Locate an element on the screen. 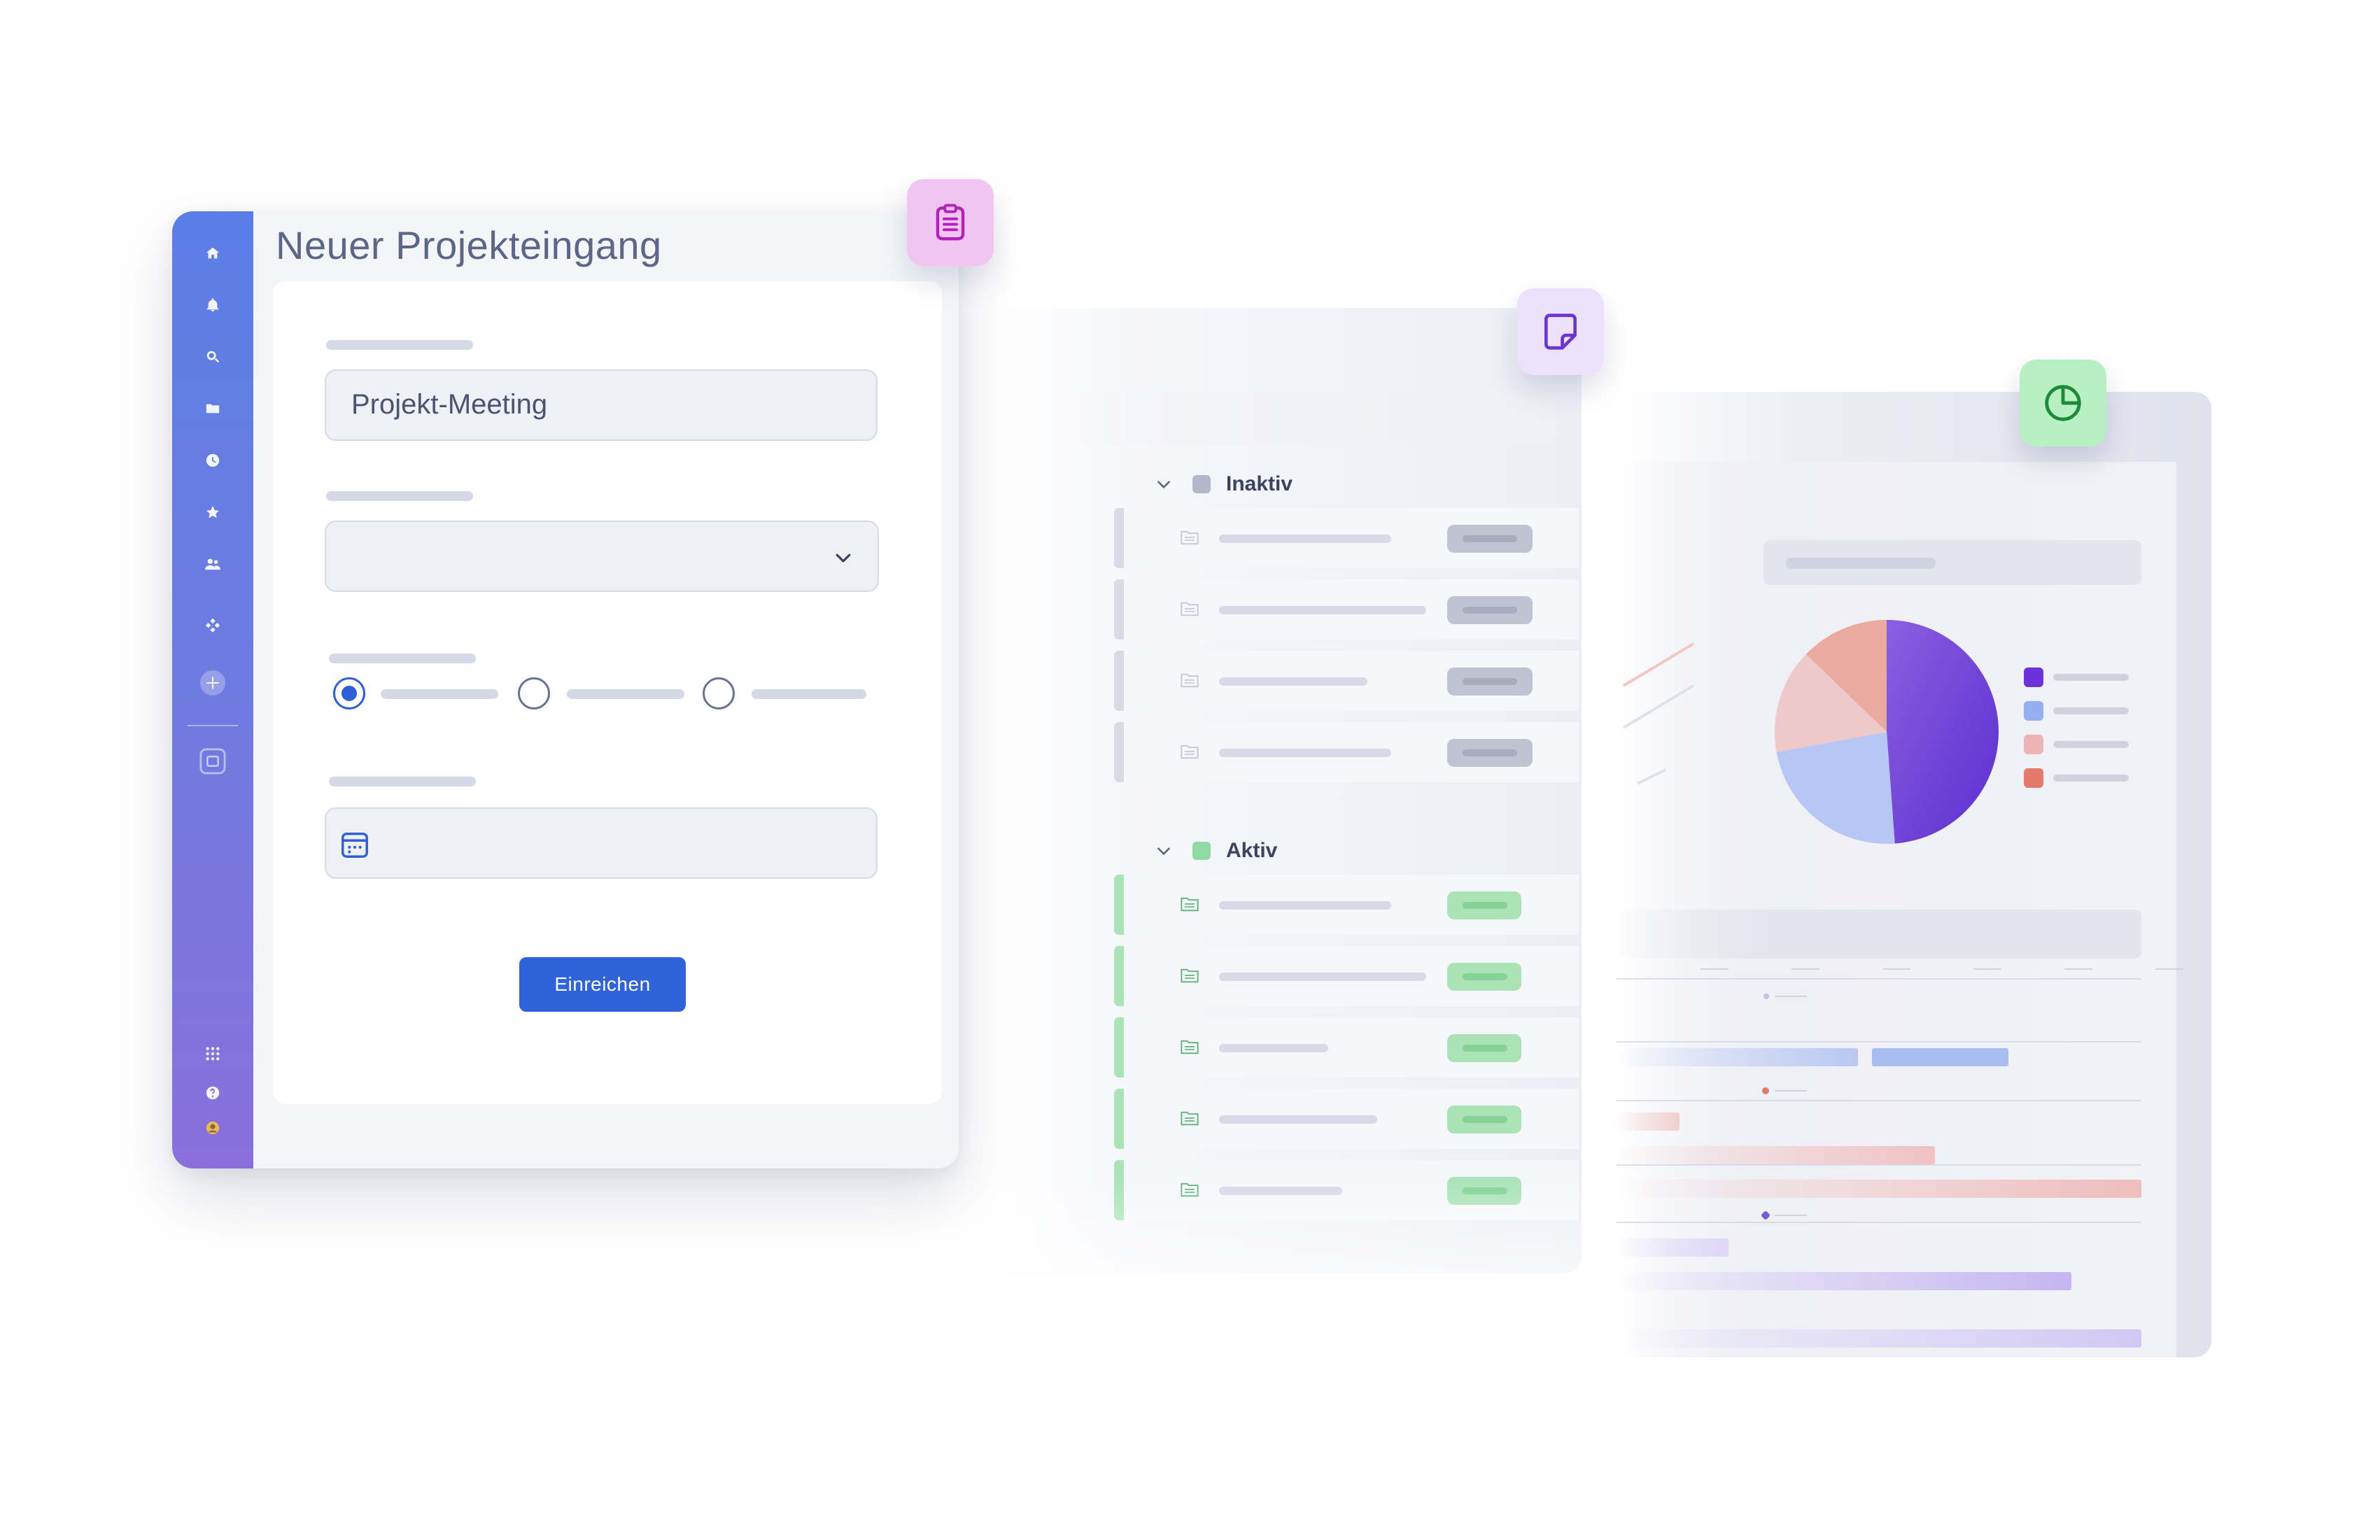 The image size is (2380, 1540). help-icon is located at coordinates (213, 1093).